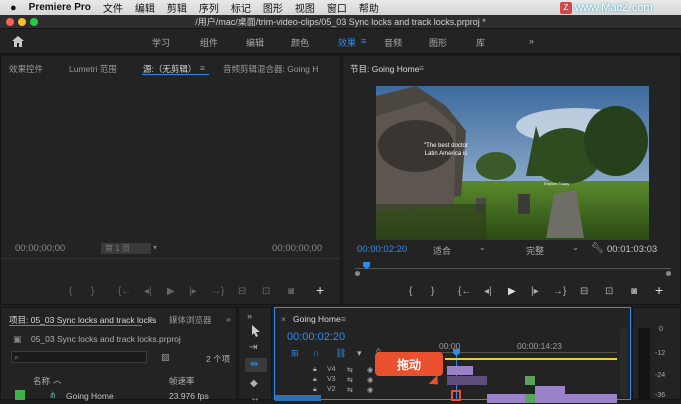 Image resolution: width=681 pixels, height=404 pixels. What do you see at coordinates (60, 7) in the screenshot?
I see `app-menu: Premiere Pro` at bounding box center [60, 7].